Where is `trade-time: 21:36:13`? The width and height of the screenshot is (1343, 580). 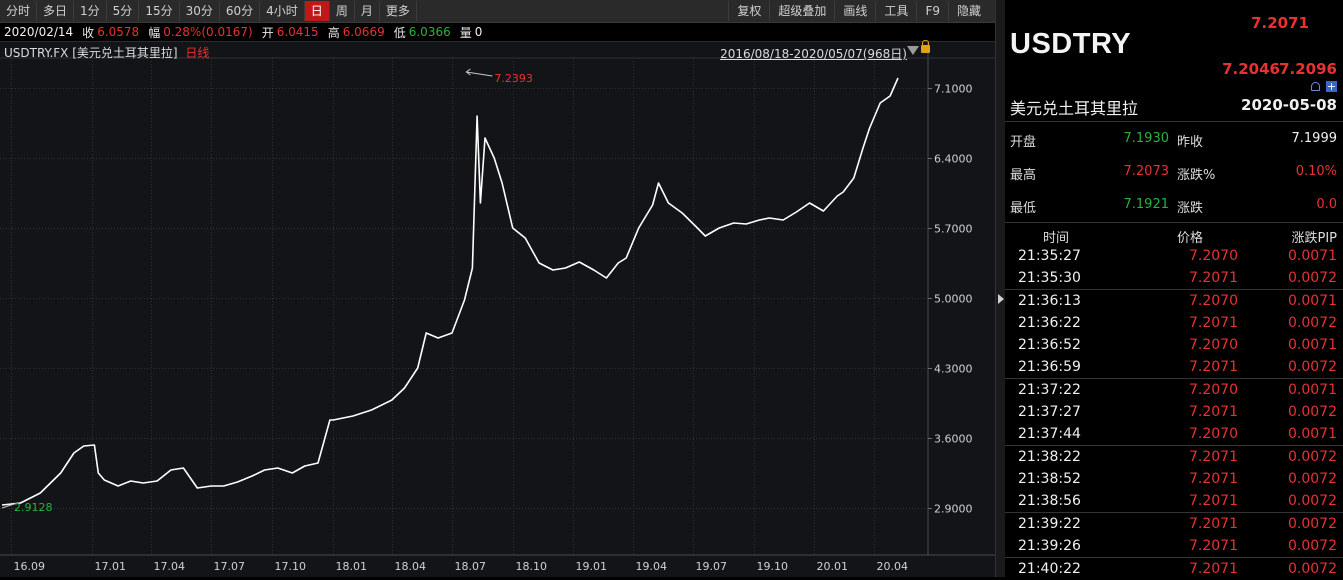
trade-time: 21:36:13 is located at coordinates (1049, 301).